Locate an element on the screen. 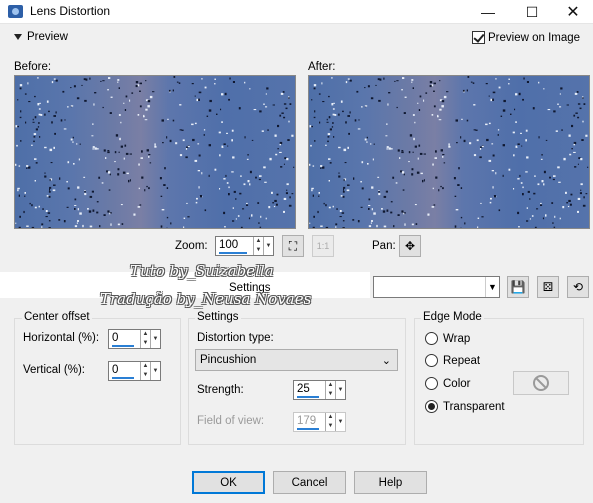 This screenshot has width=593, height=503. zoom-spinner: 100 ▲ ▼ ▼ is located at coordinates (244, 246).